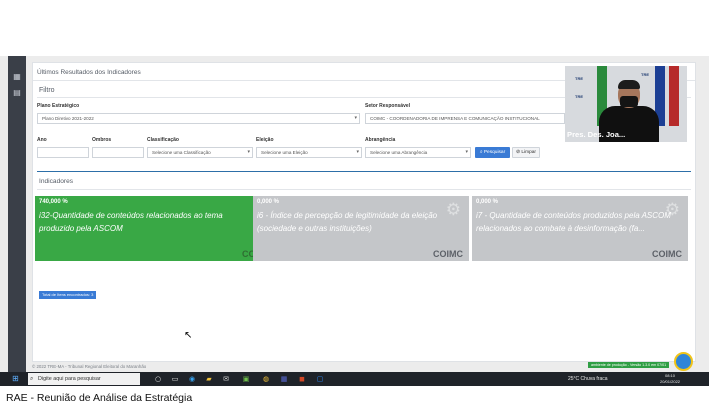  What do you see at coordinates (17, 76) in the screenshot?
I see `grid-icon: ▦` at bounding box center [17, 76].